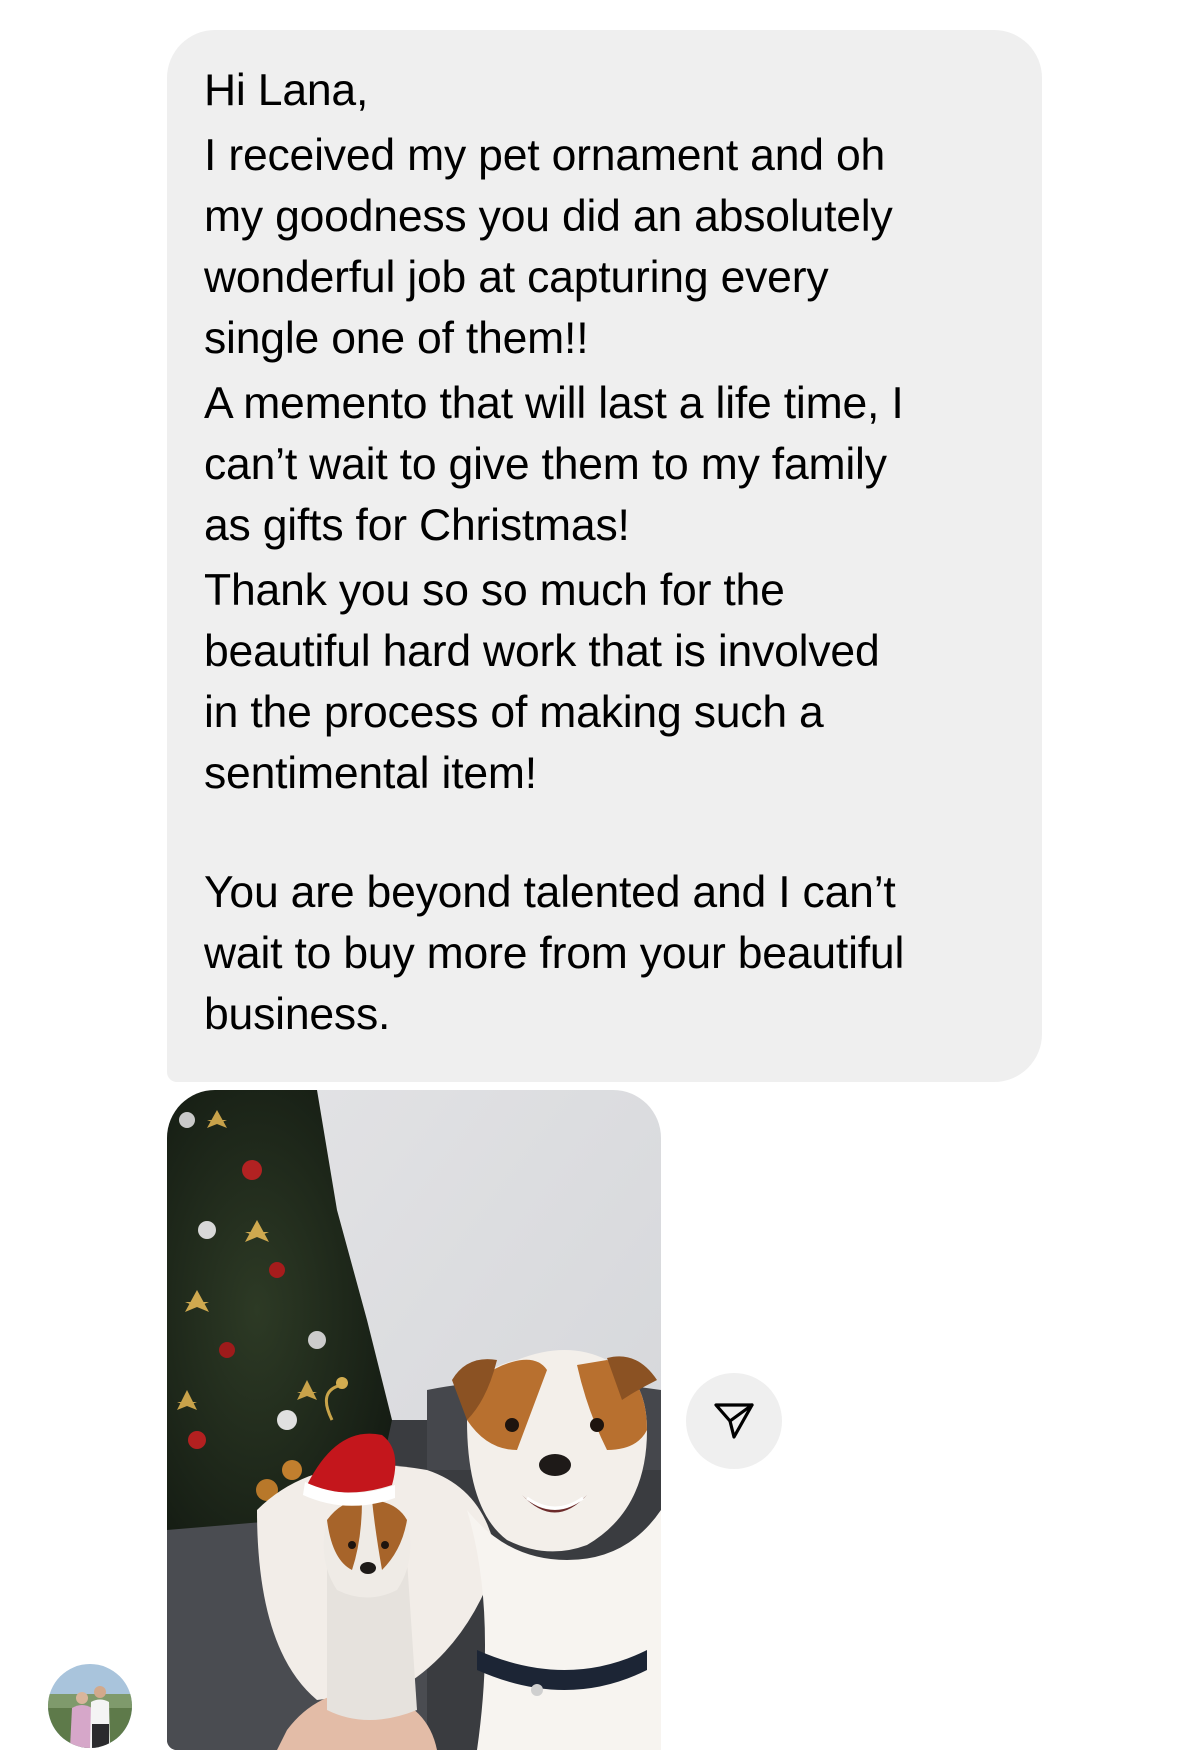  I want to click on sender-avatar, so click(90, 1706).